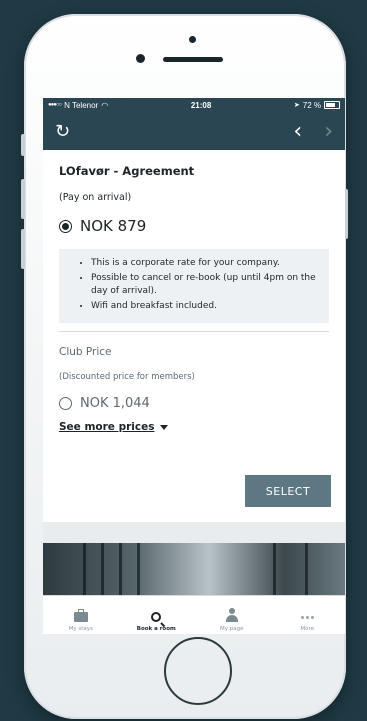  Describe the element at coordinates (85, 352) in the screenshot. I see `club-title: Club Price` at that location.